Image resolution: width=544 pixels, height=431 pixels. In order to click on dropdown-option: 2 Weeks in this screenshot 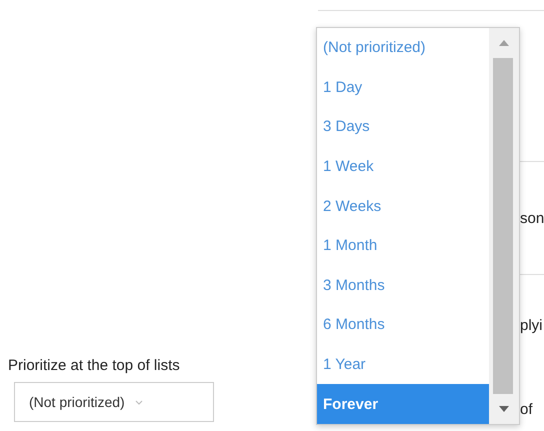, I will do `click(403, 206)`.